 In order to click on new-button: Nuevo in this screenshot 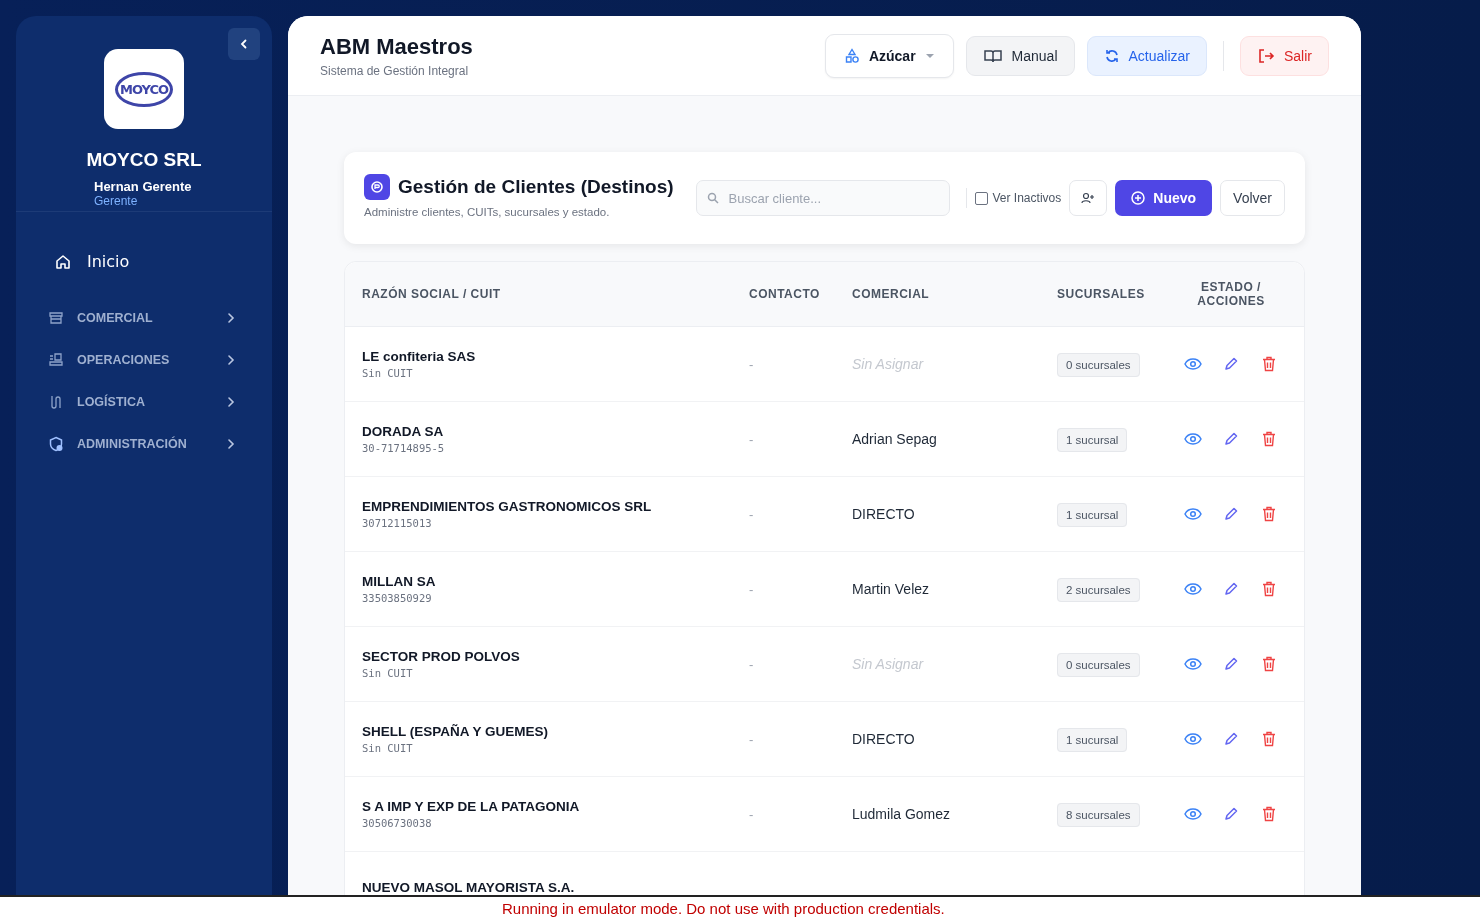, I will do `click(1164, 198)`.